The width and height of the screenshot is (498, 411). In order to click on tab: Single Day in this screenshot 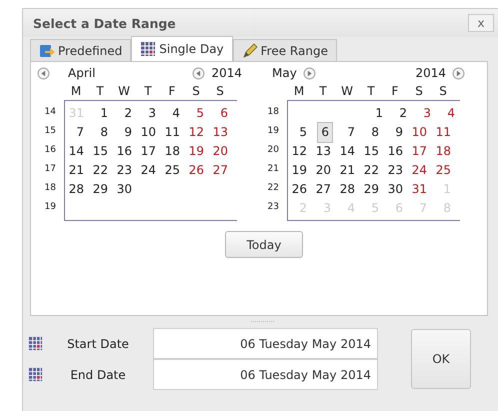, I will do `click(182, 48)`.